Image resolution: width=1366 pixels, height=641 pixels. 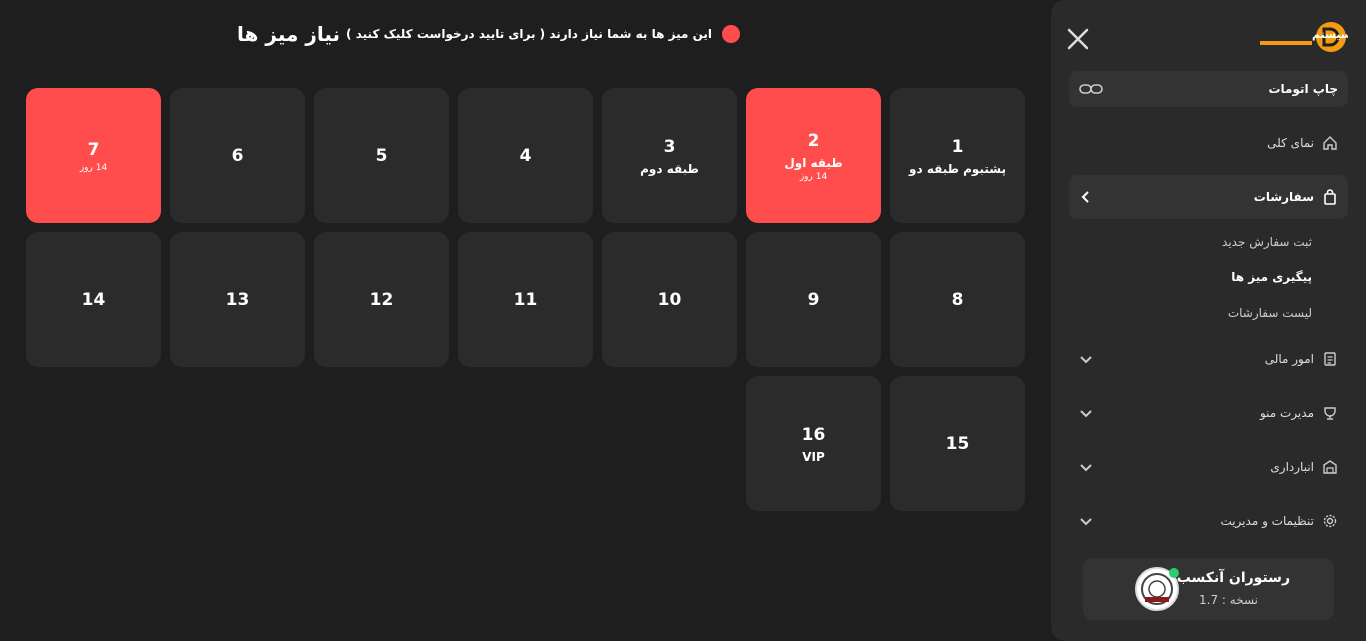 I want to click on table-number: 5, so click(x=381, y=155).